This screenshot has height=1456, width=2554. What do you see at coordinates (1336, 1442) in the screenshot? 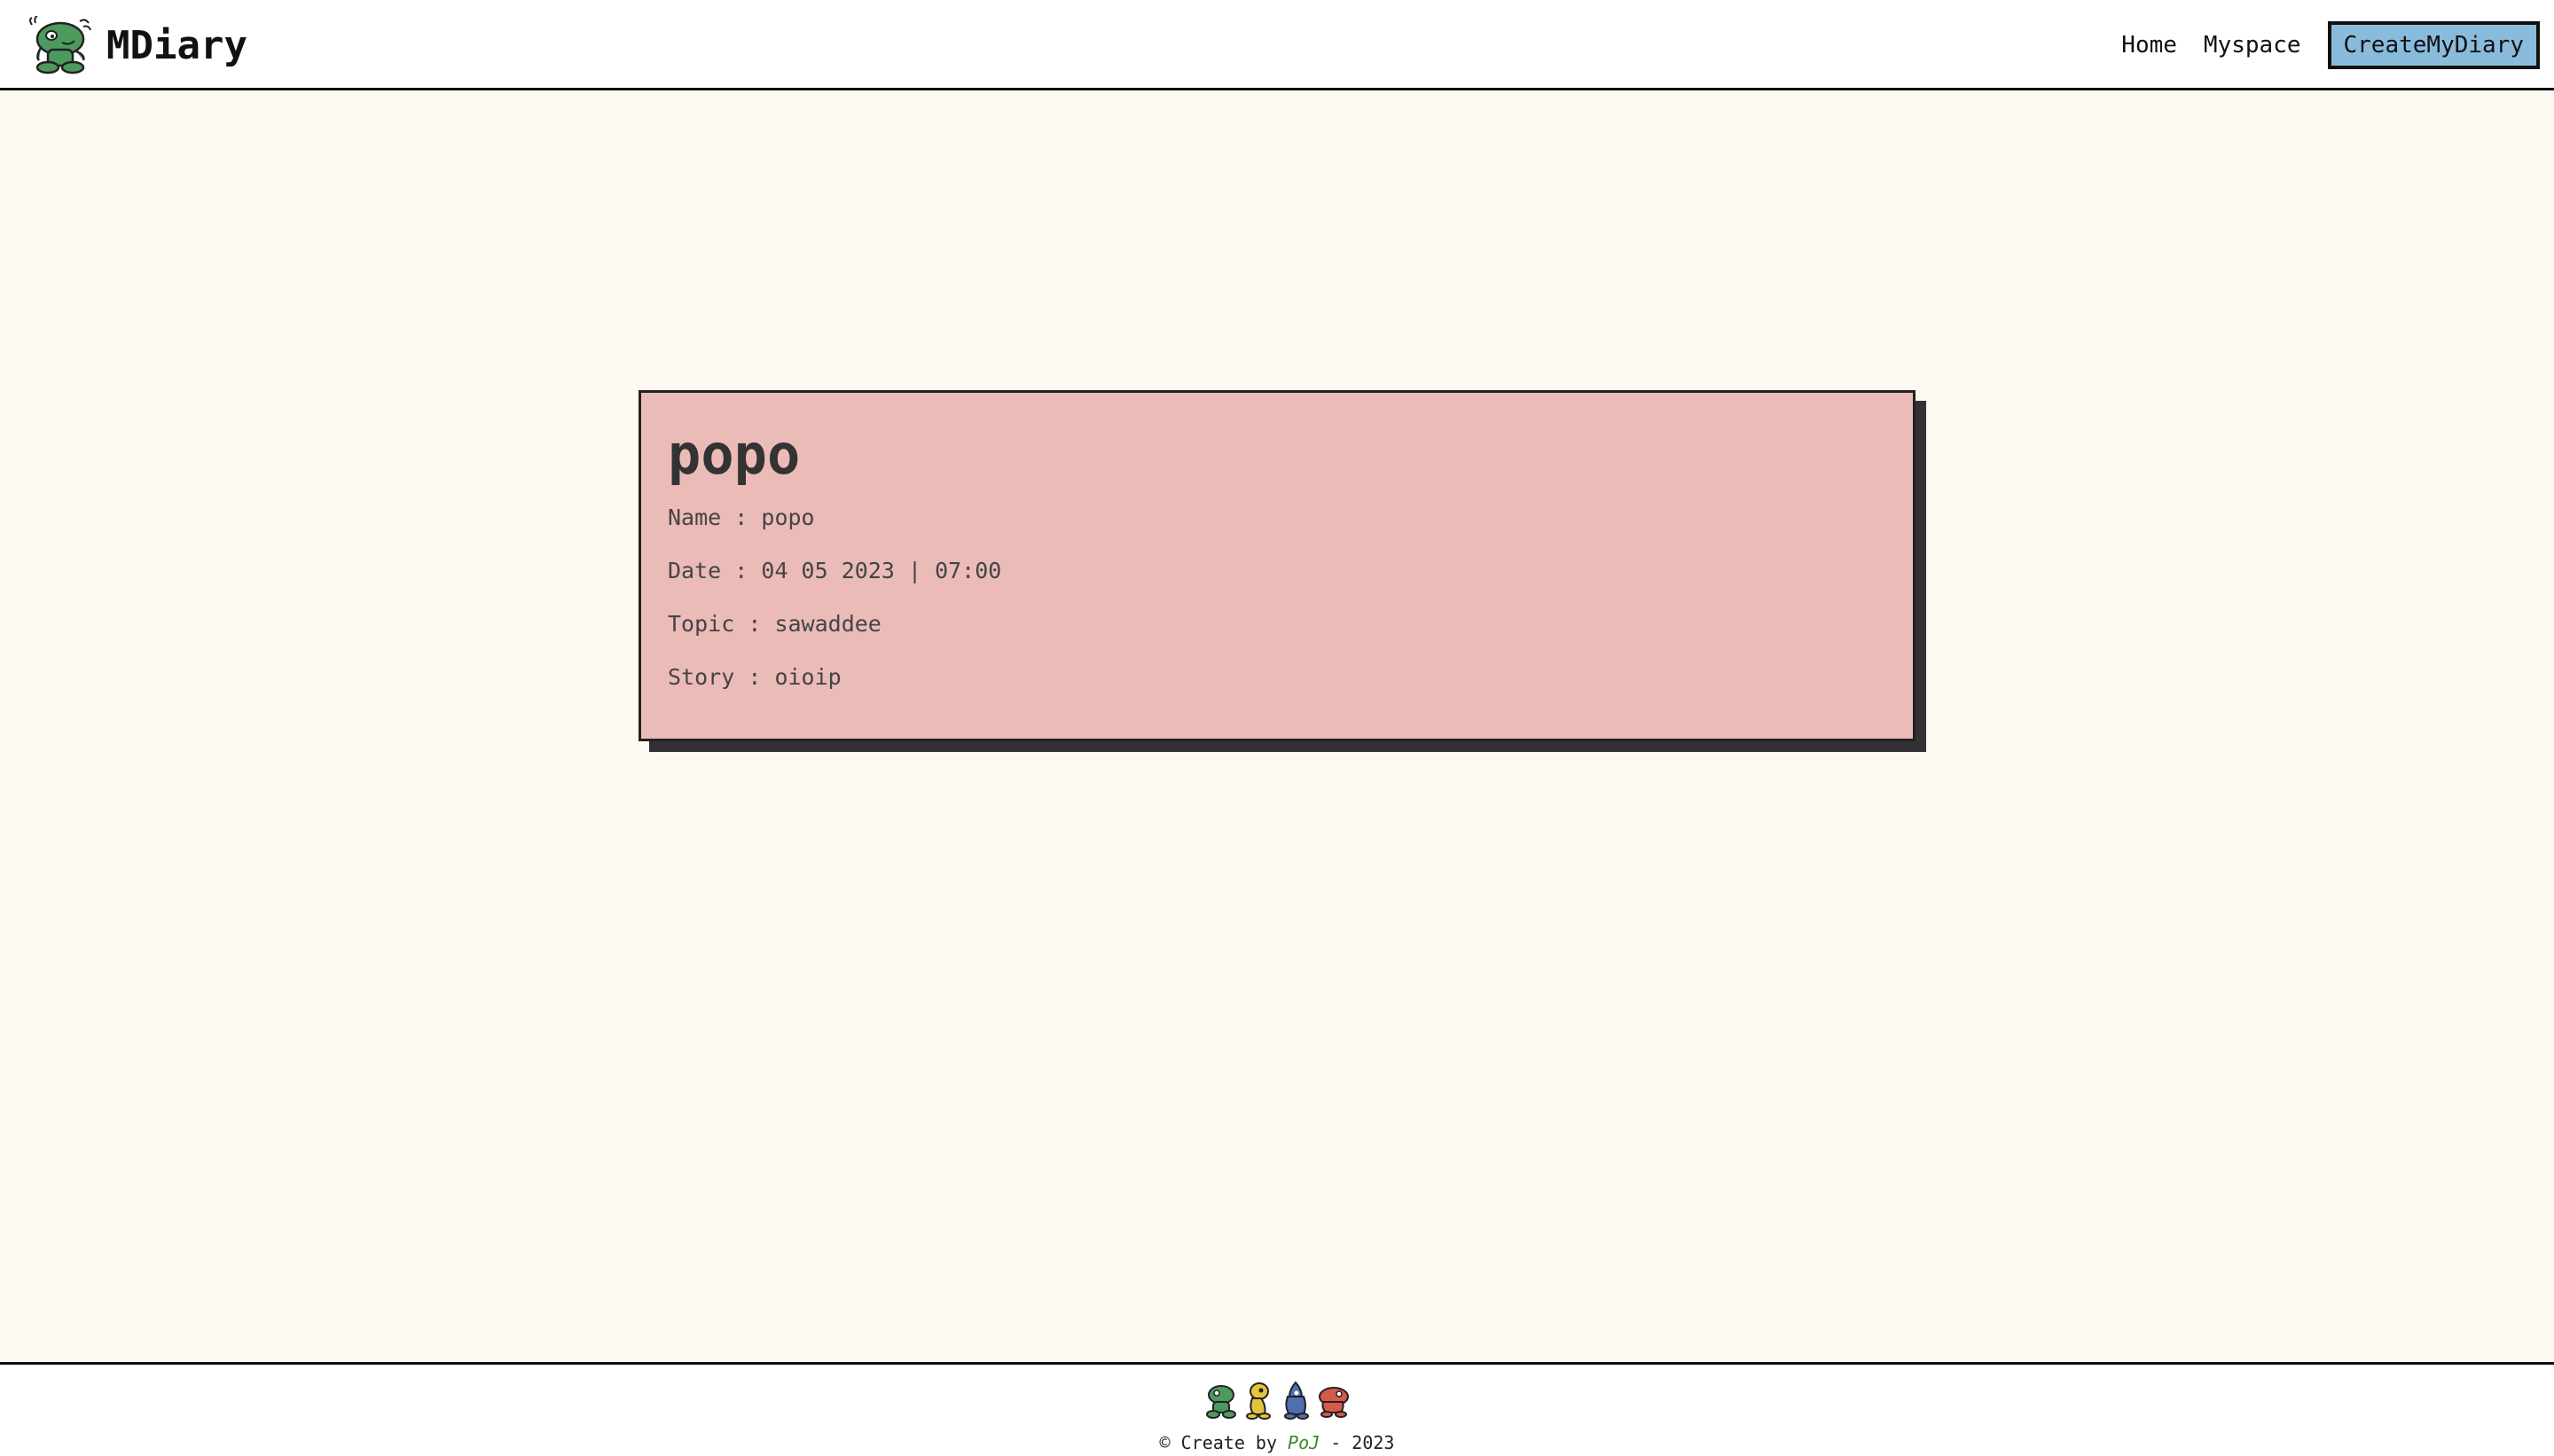
I see `footer-dash: -` at bounding box center [1336, 1442].